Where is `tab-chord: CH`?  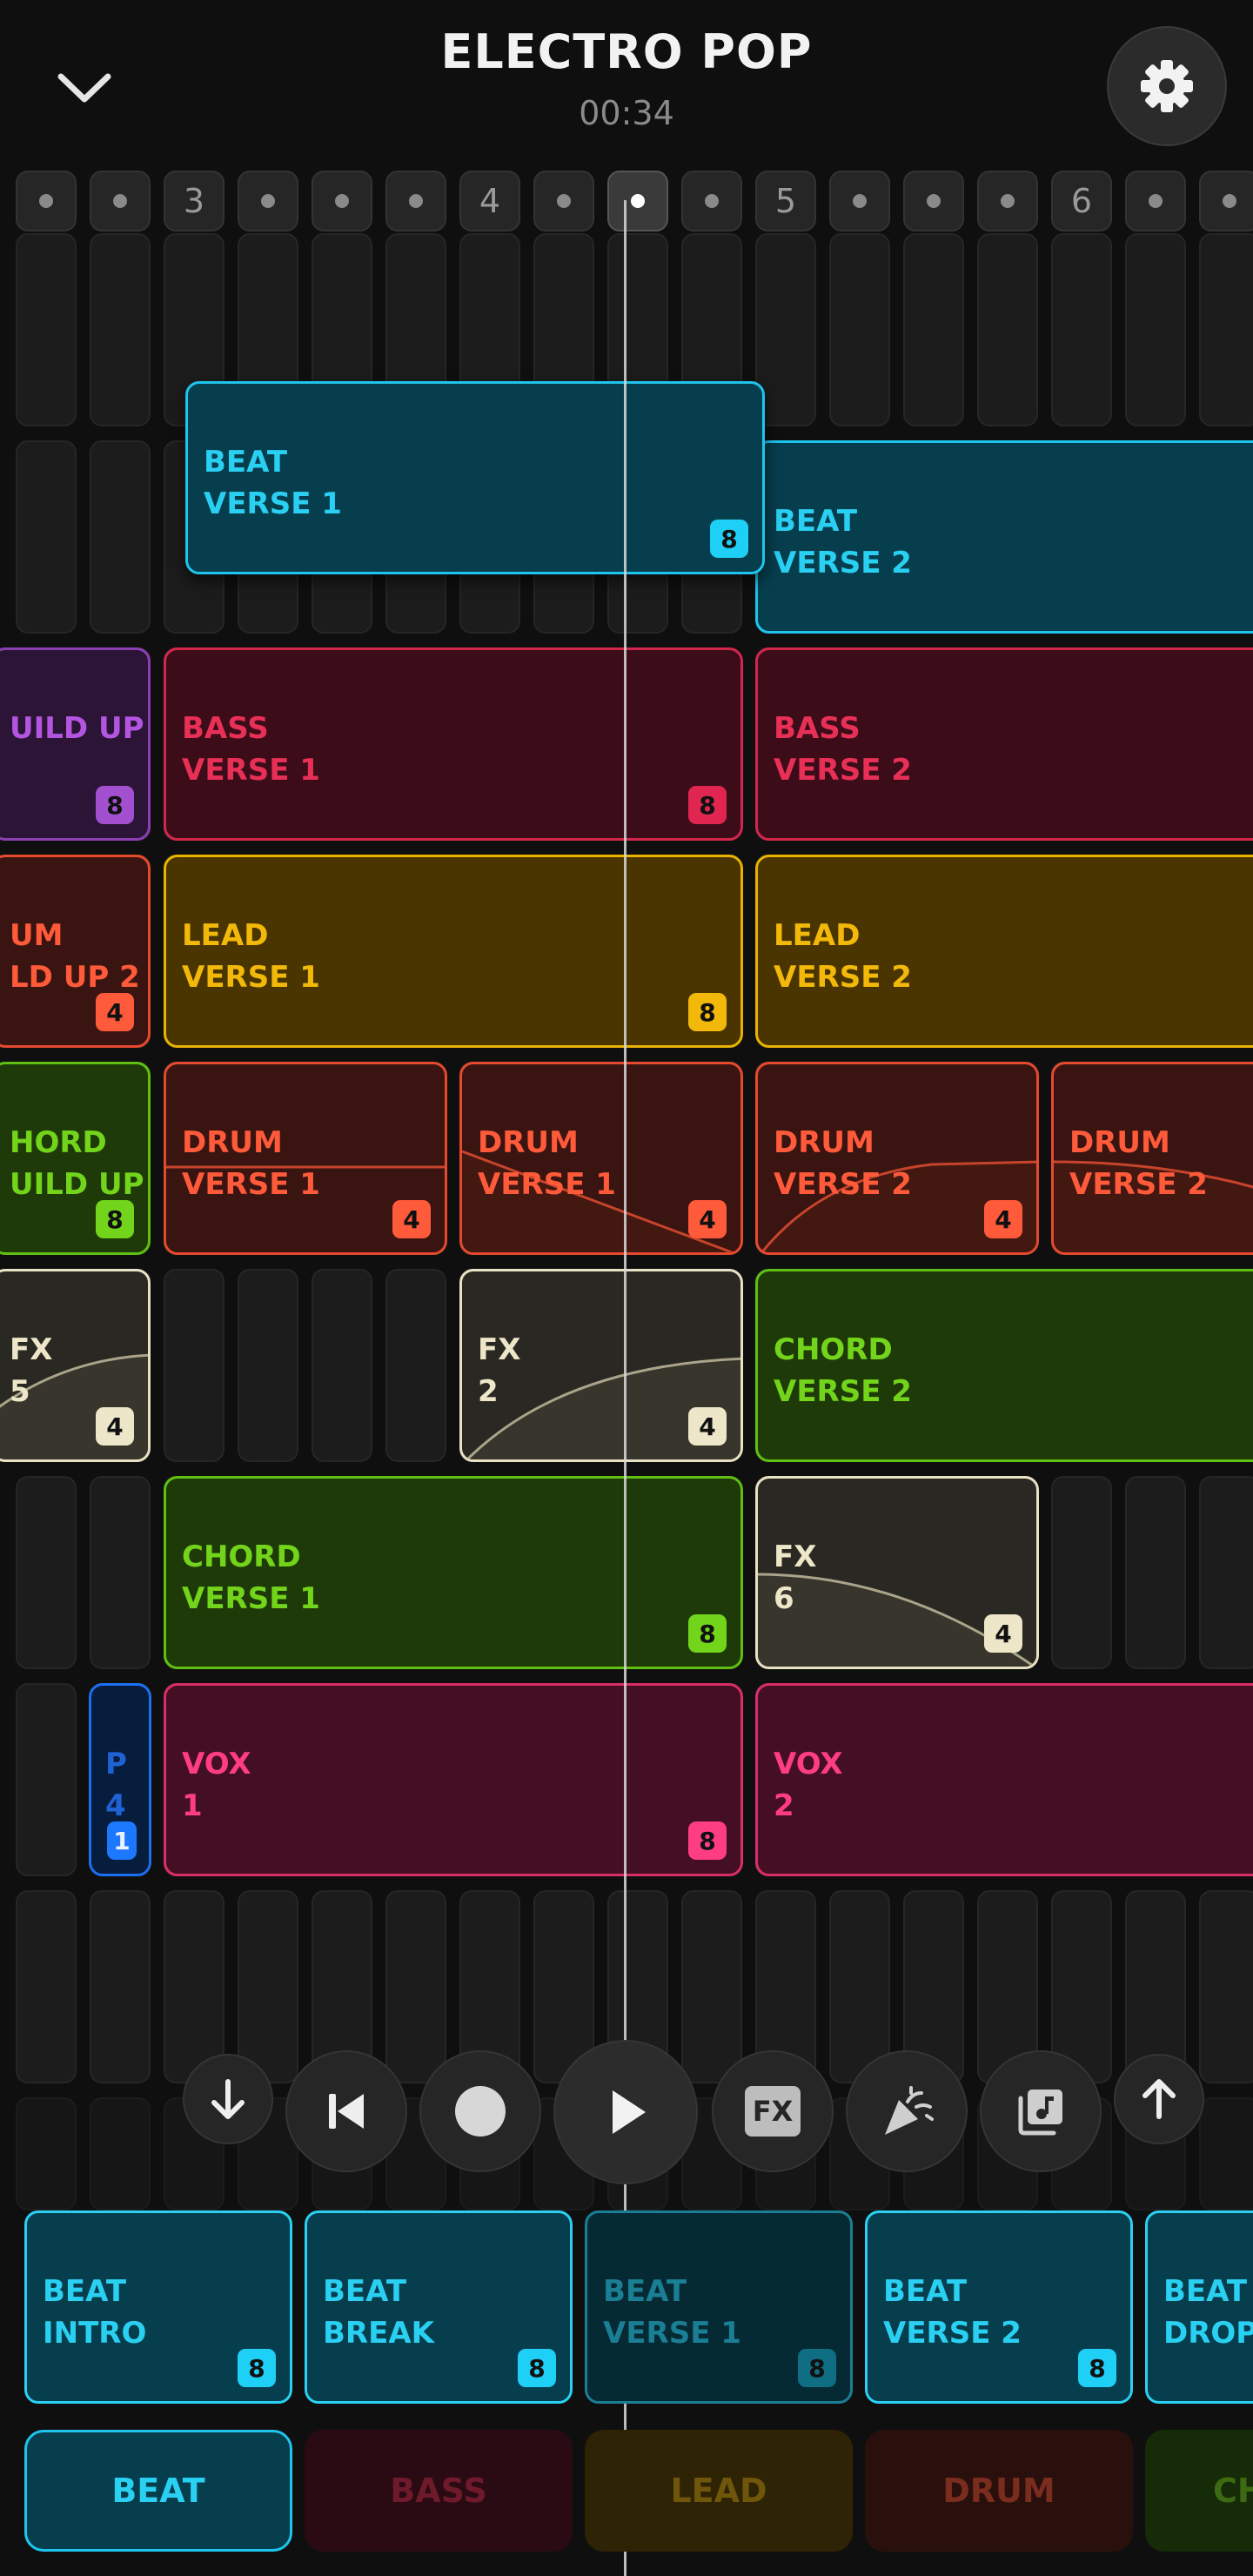
tab-chord: CH is located at coordinates (1199, 2491).